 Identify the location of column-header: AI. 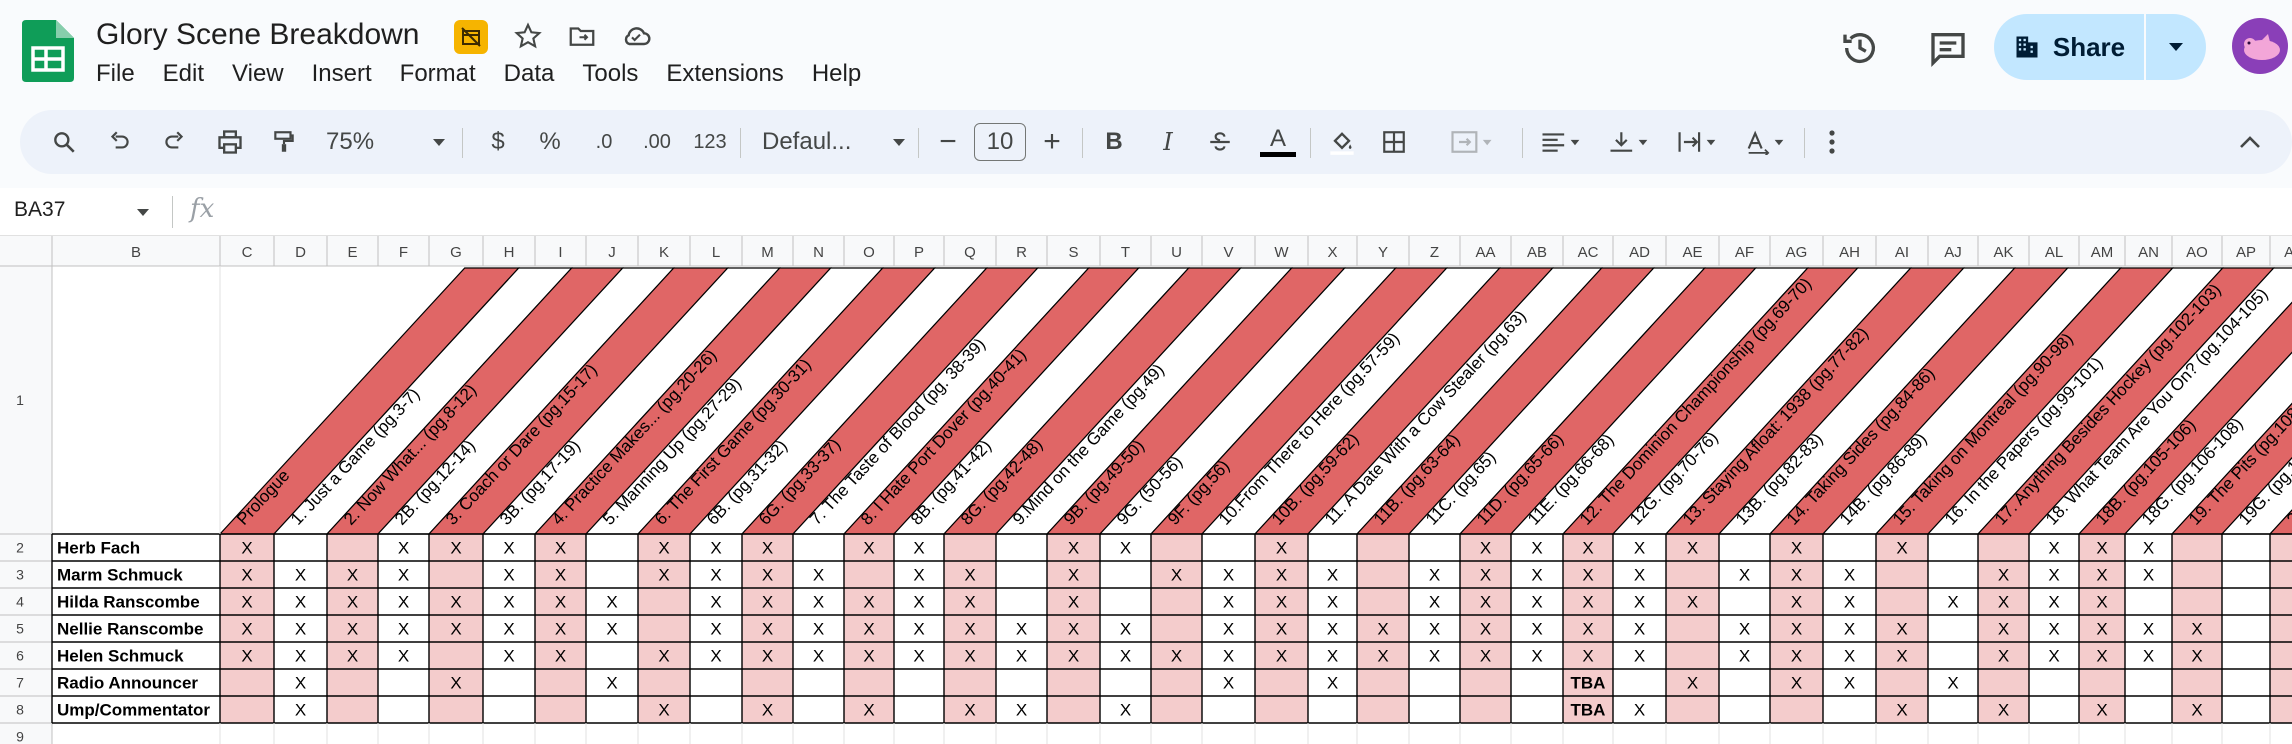
(1902, 252).